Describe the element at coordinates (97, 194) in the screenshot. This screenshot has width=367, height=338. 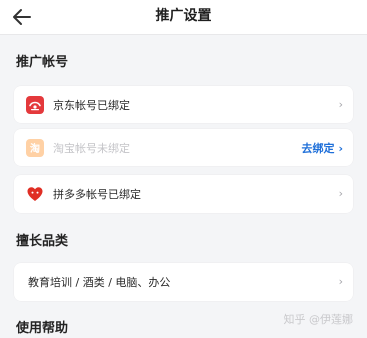
I see `pinduoduo-account-label: 拼多多帐号已绑定` at that location.